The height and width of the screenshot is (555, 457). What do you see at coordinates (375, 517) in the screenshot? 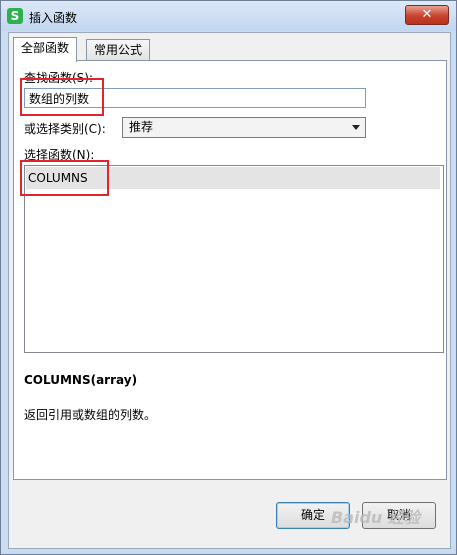
I see `baidu-watermark: Baidu 经验` at bounding box center [375, 517].